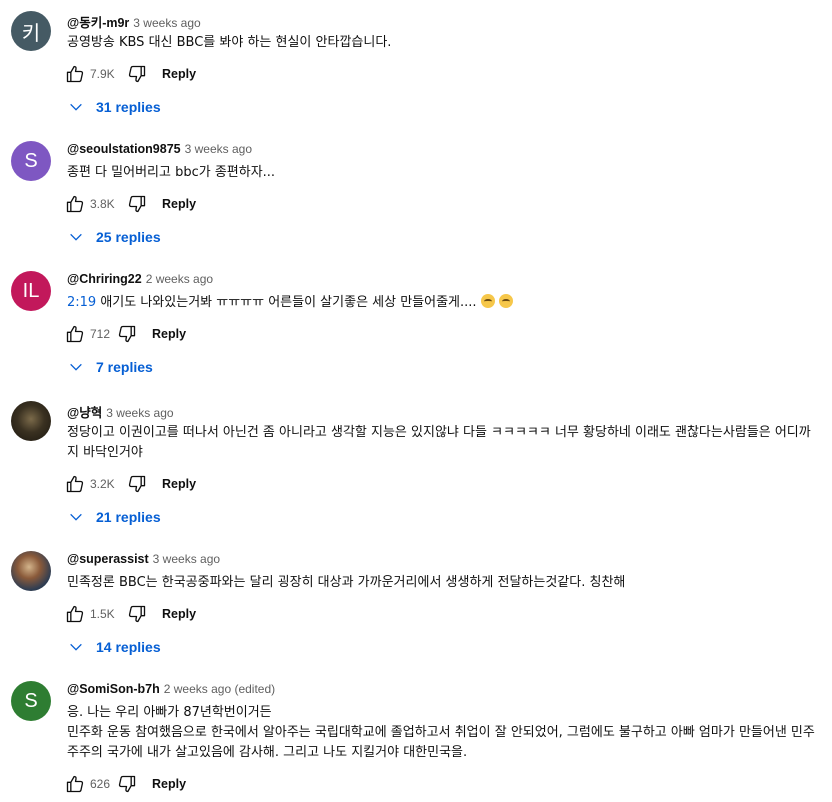  Describe the element at coordinates (128, 237) in the screenshot. I see `replies-count-label: 25 replies` at that location.